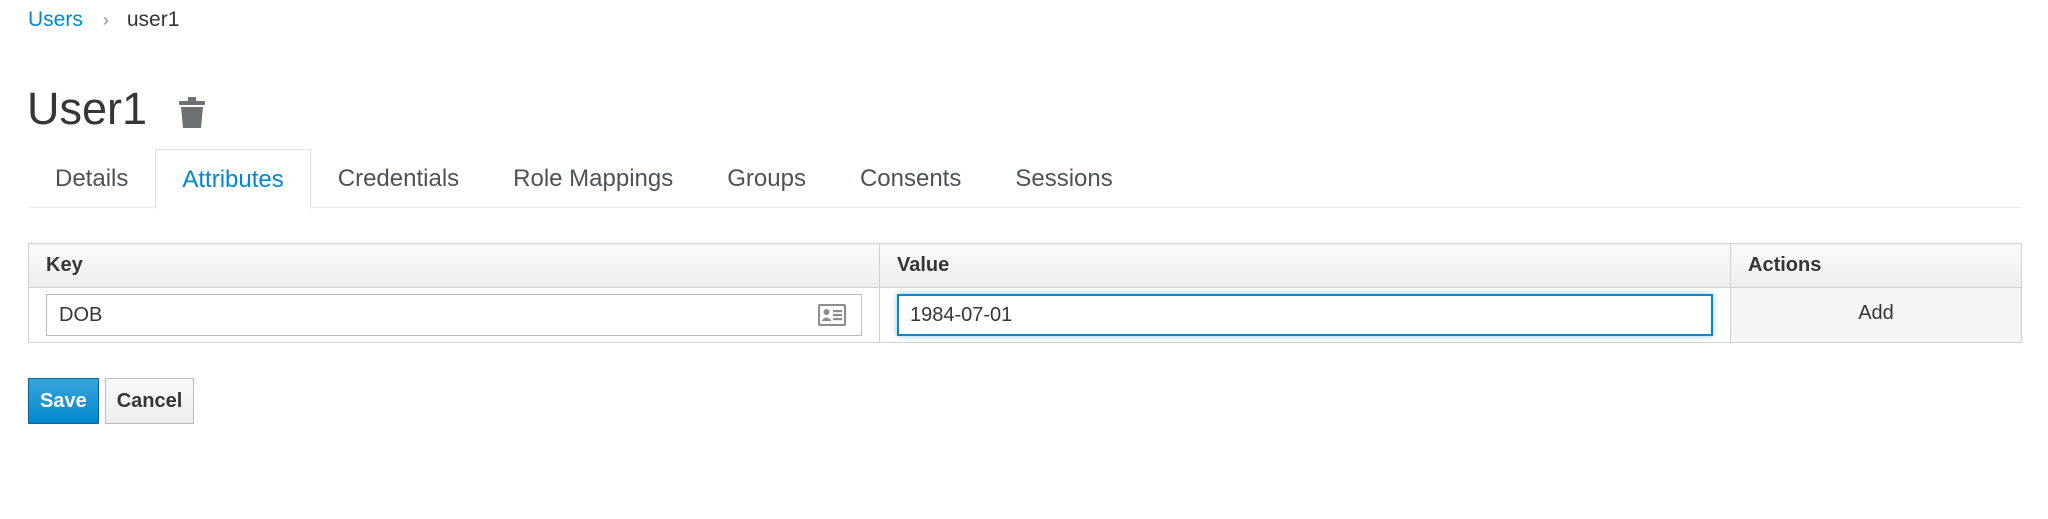 Image resolution: width=2048 pixels, height=519 pixels. What do you see at coordinates (454, 265) in the screenshot?
I see `header-key: Key` at bounding box center [454, 265].